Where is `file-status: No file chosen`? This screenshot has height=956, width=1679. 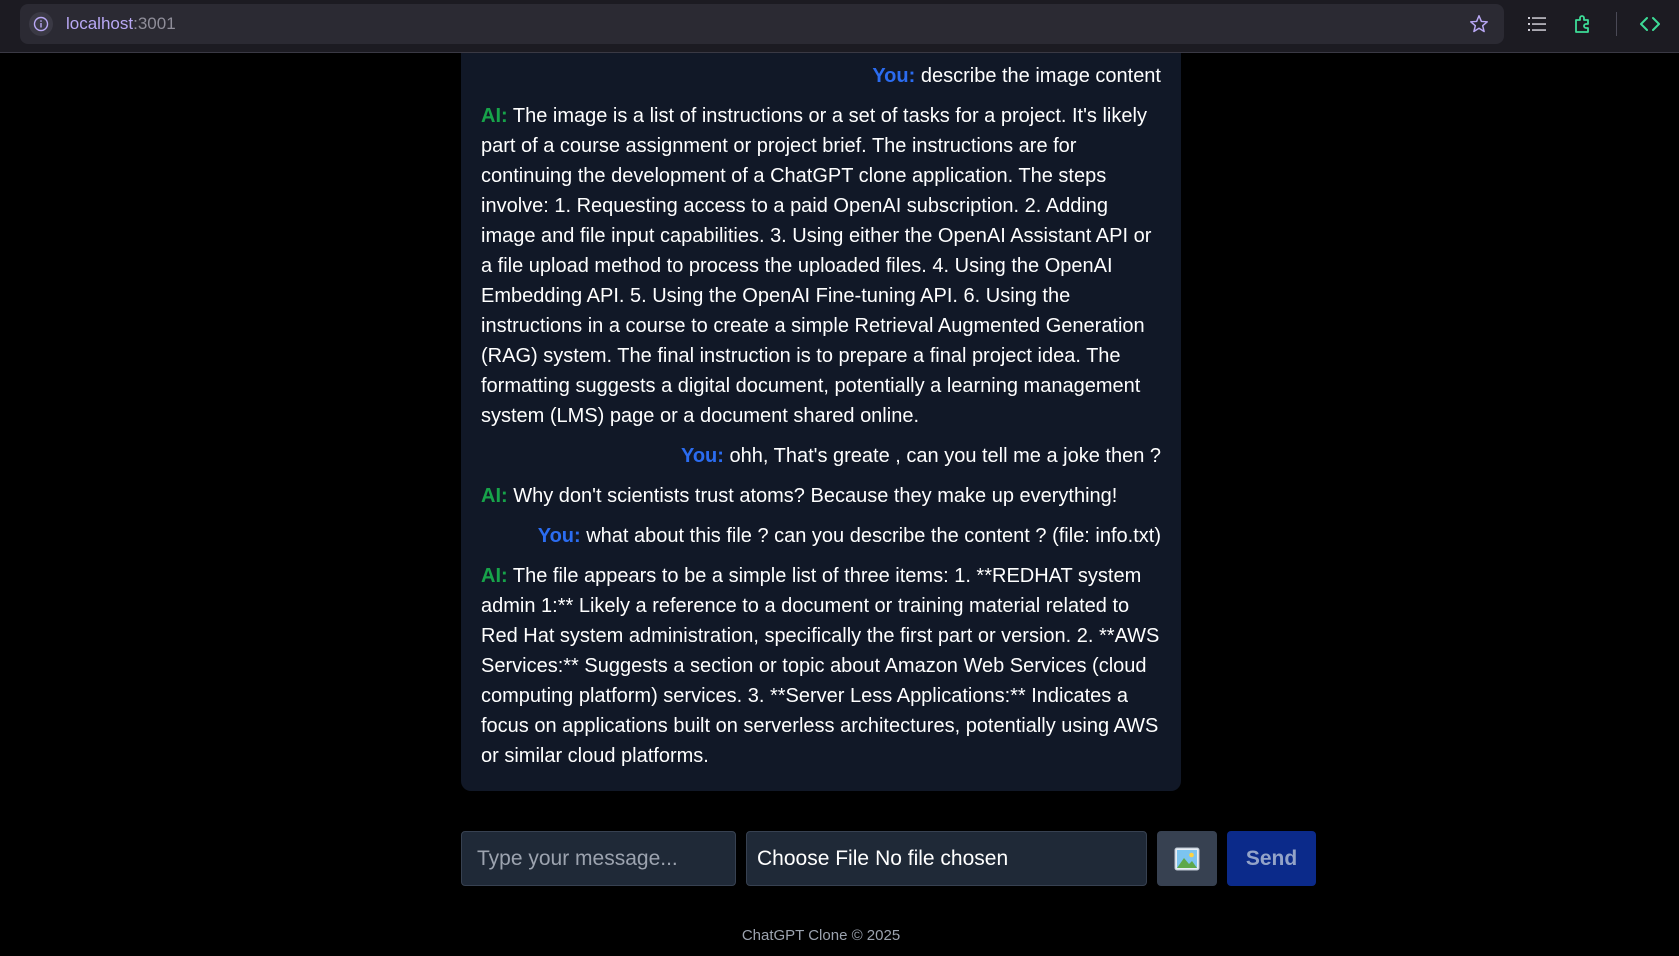
file-status: No file chosen is located at coordinates (942, 858).